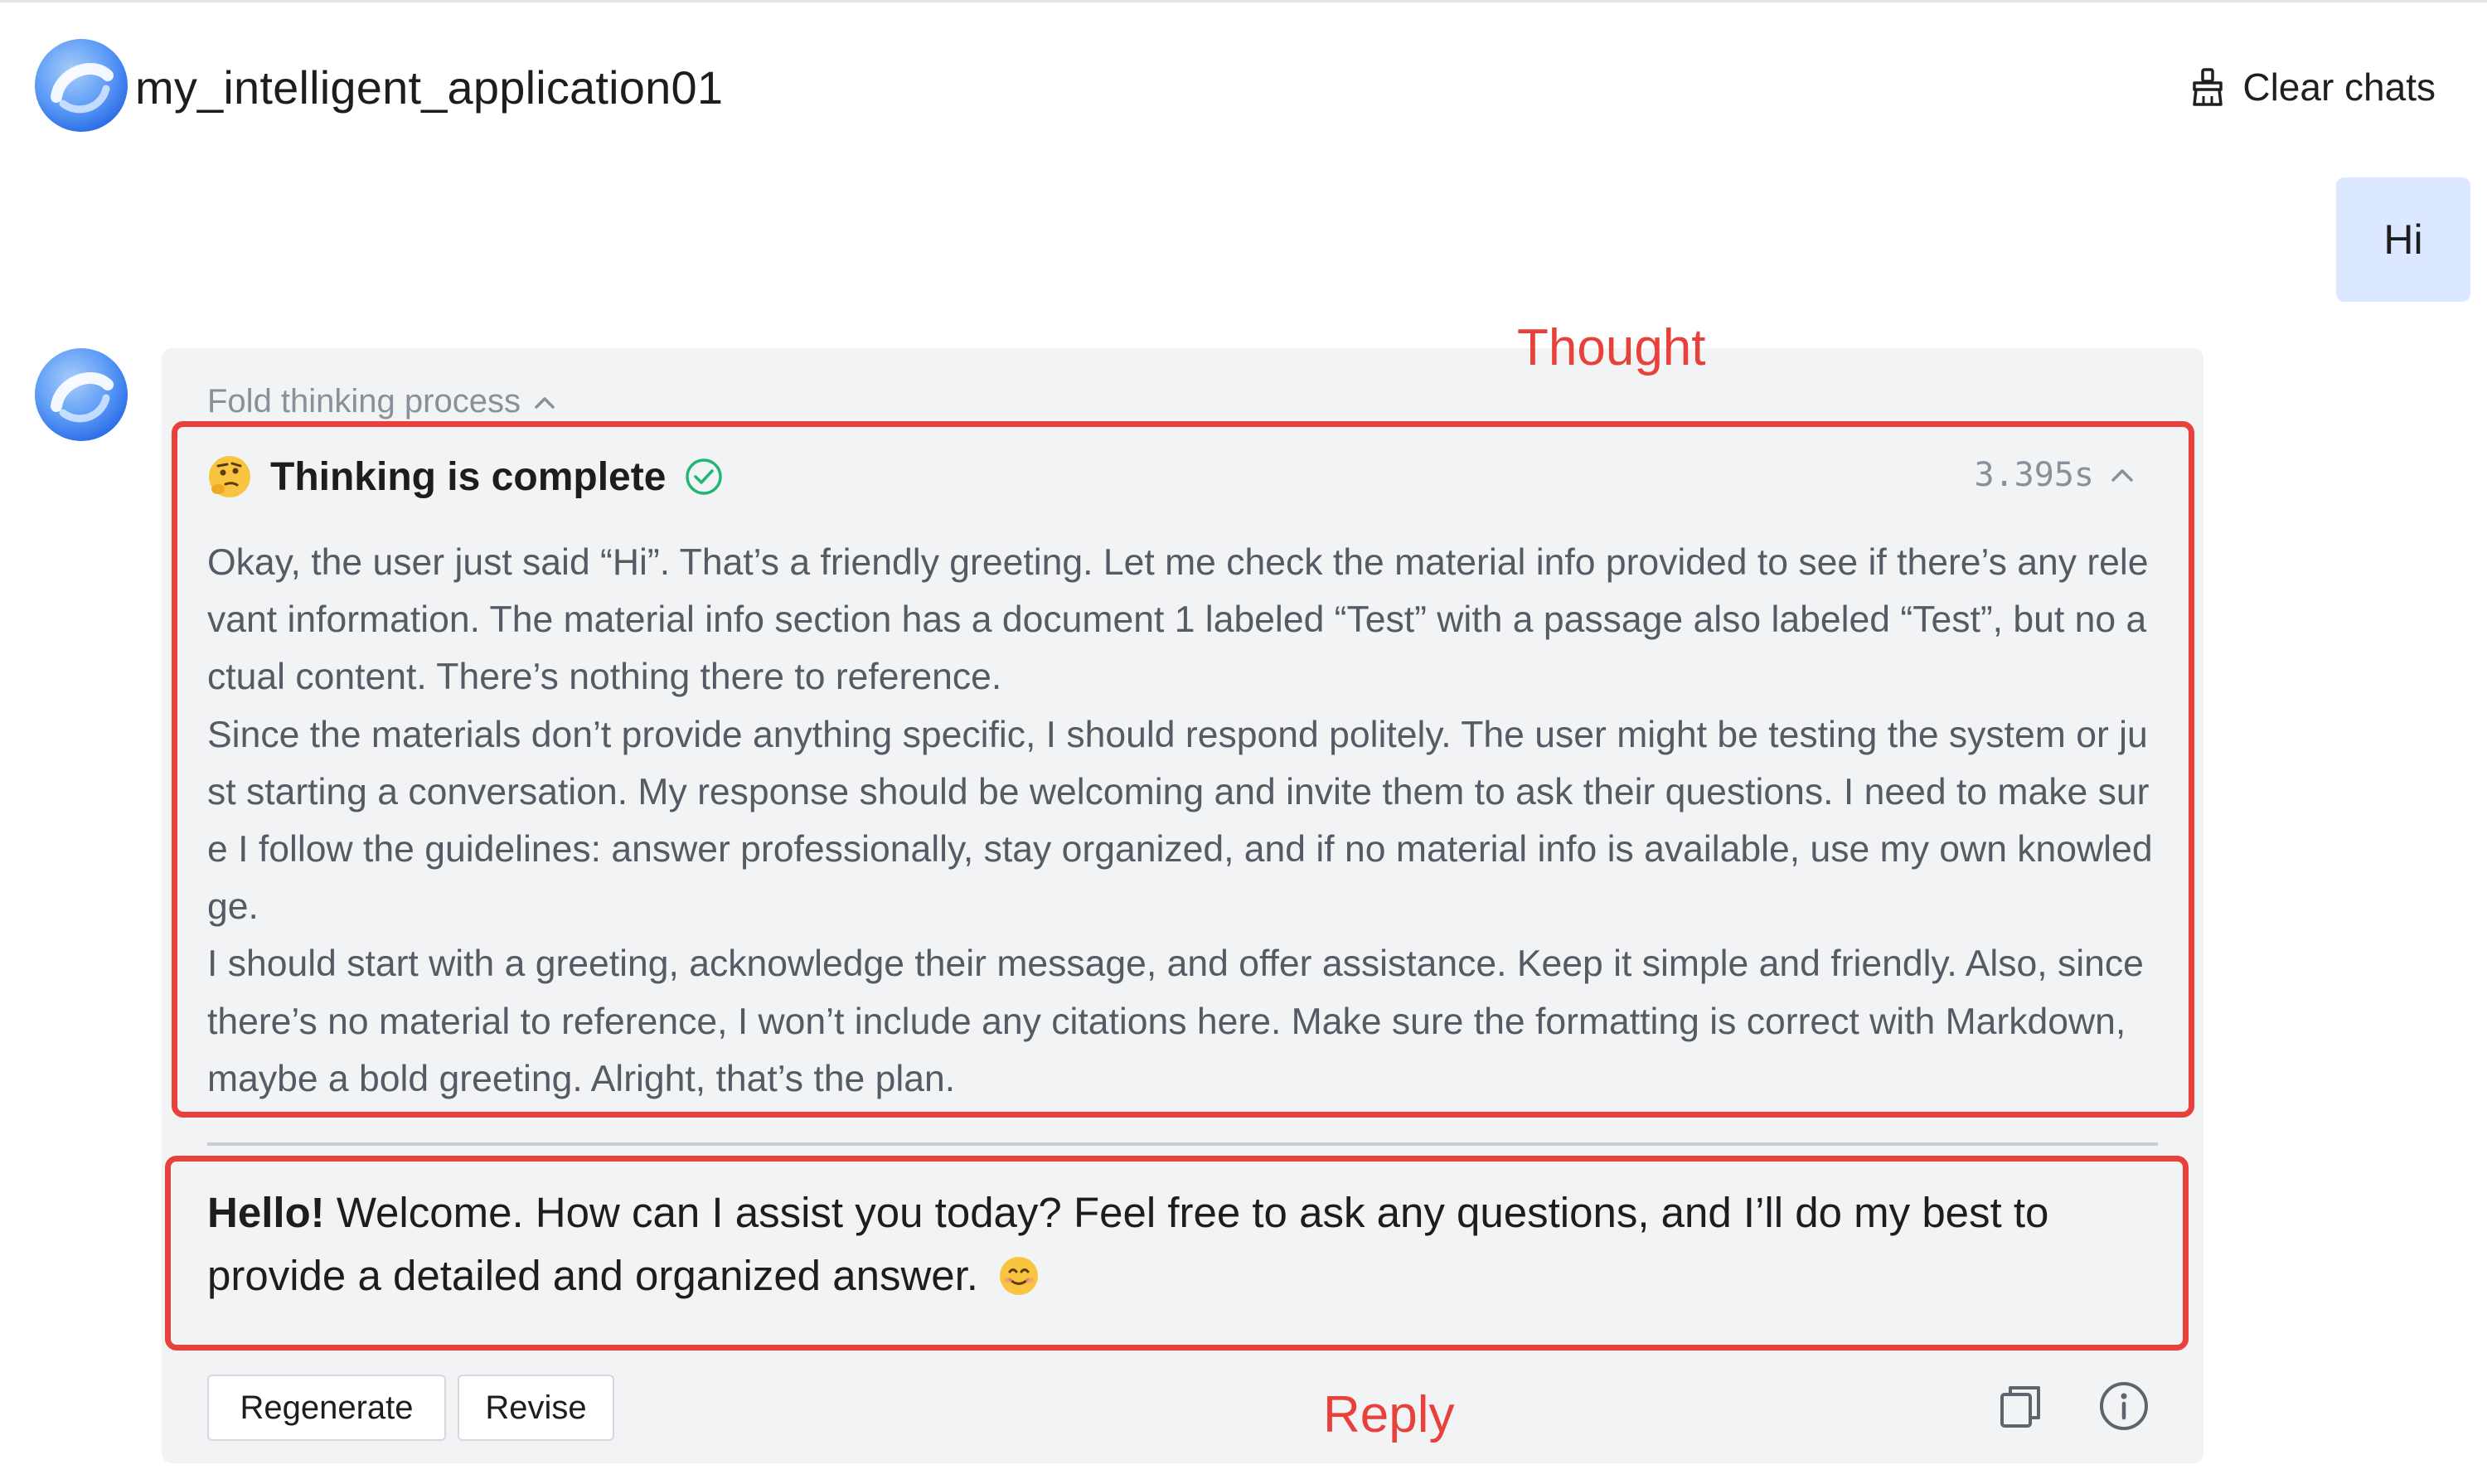 This screenshot has height=1484, width=2487. Describe the element at coordinates (2339, 87) in the screenshot. I see `clear-chats-label: Clear chats` at that location.